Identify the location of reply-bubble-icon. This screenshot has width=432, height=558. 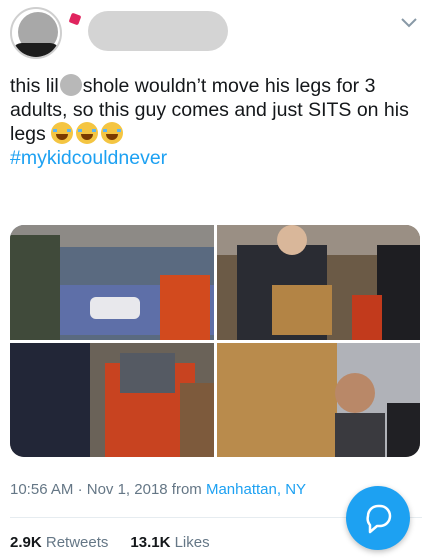
(379, 519).